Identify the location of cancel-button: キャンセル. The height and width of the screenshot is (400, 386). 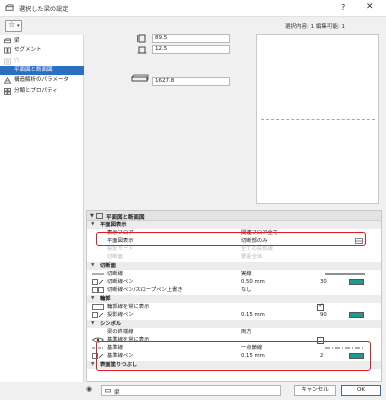
(315, 390).